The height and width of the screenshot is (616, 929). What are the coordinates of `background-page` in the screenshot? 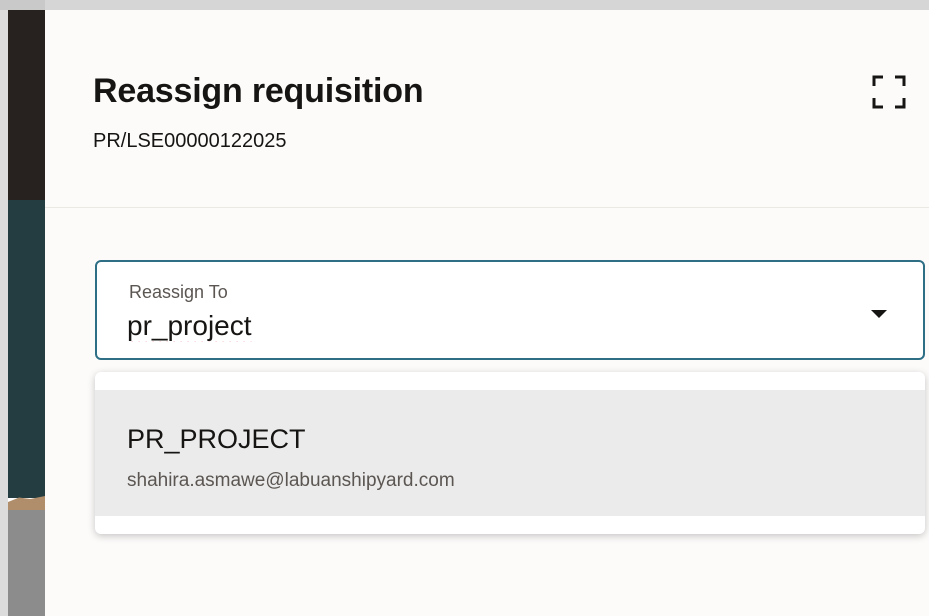 It's located at (22, 308).